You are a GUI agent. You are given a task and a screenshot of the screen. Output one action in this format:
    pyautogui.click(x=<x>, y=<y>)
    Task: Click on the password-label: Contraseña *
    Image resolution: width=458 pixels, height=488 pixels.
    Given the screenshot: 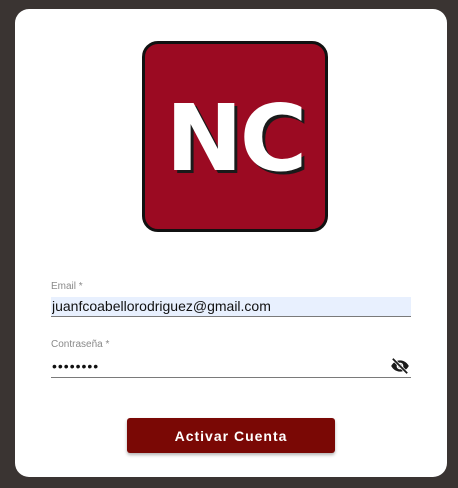 What is the action you would take?
    pyautogui.click(x=80, y=344)
    